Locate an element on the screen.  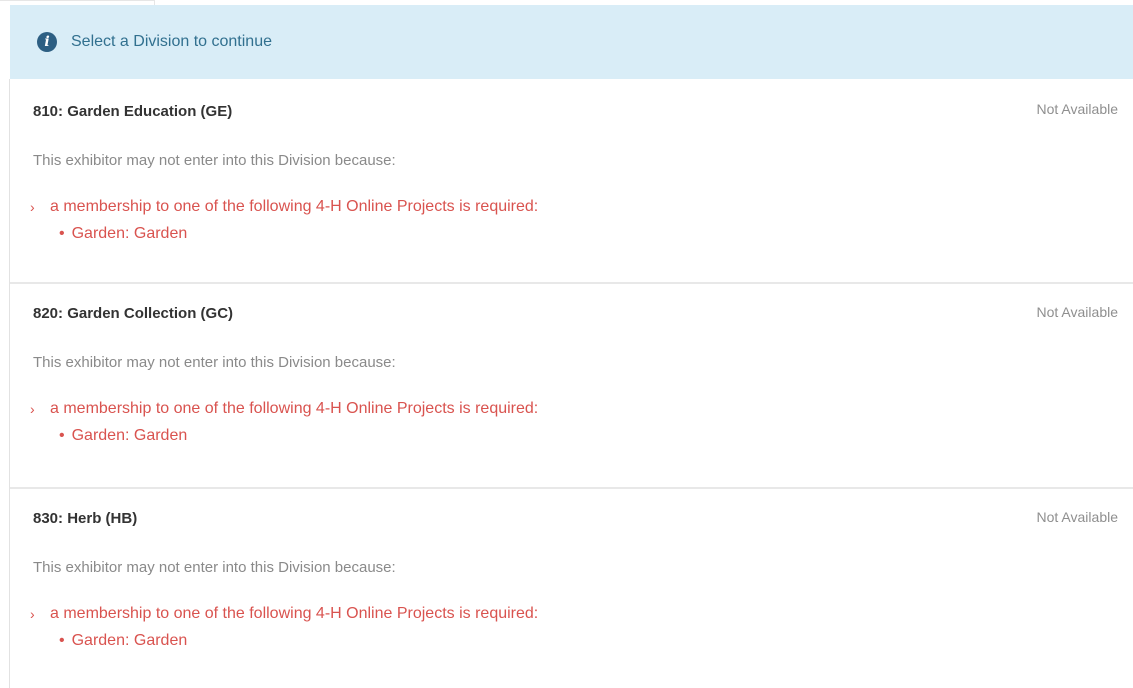
division-title: 810: Garden Education (GE) is located at coordinates (133, 111).